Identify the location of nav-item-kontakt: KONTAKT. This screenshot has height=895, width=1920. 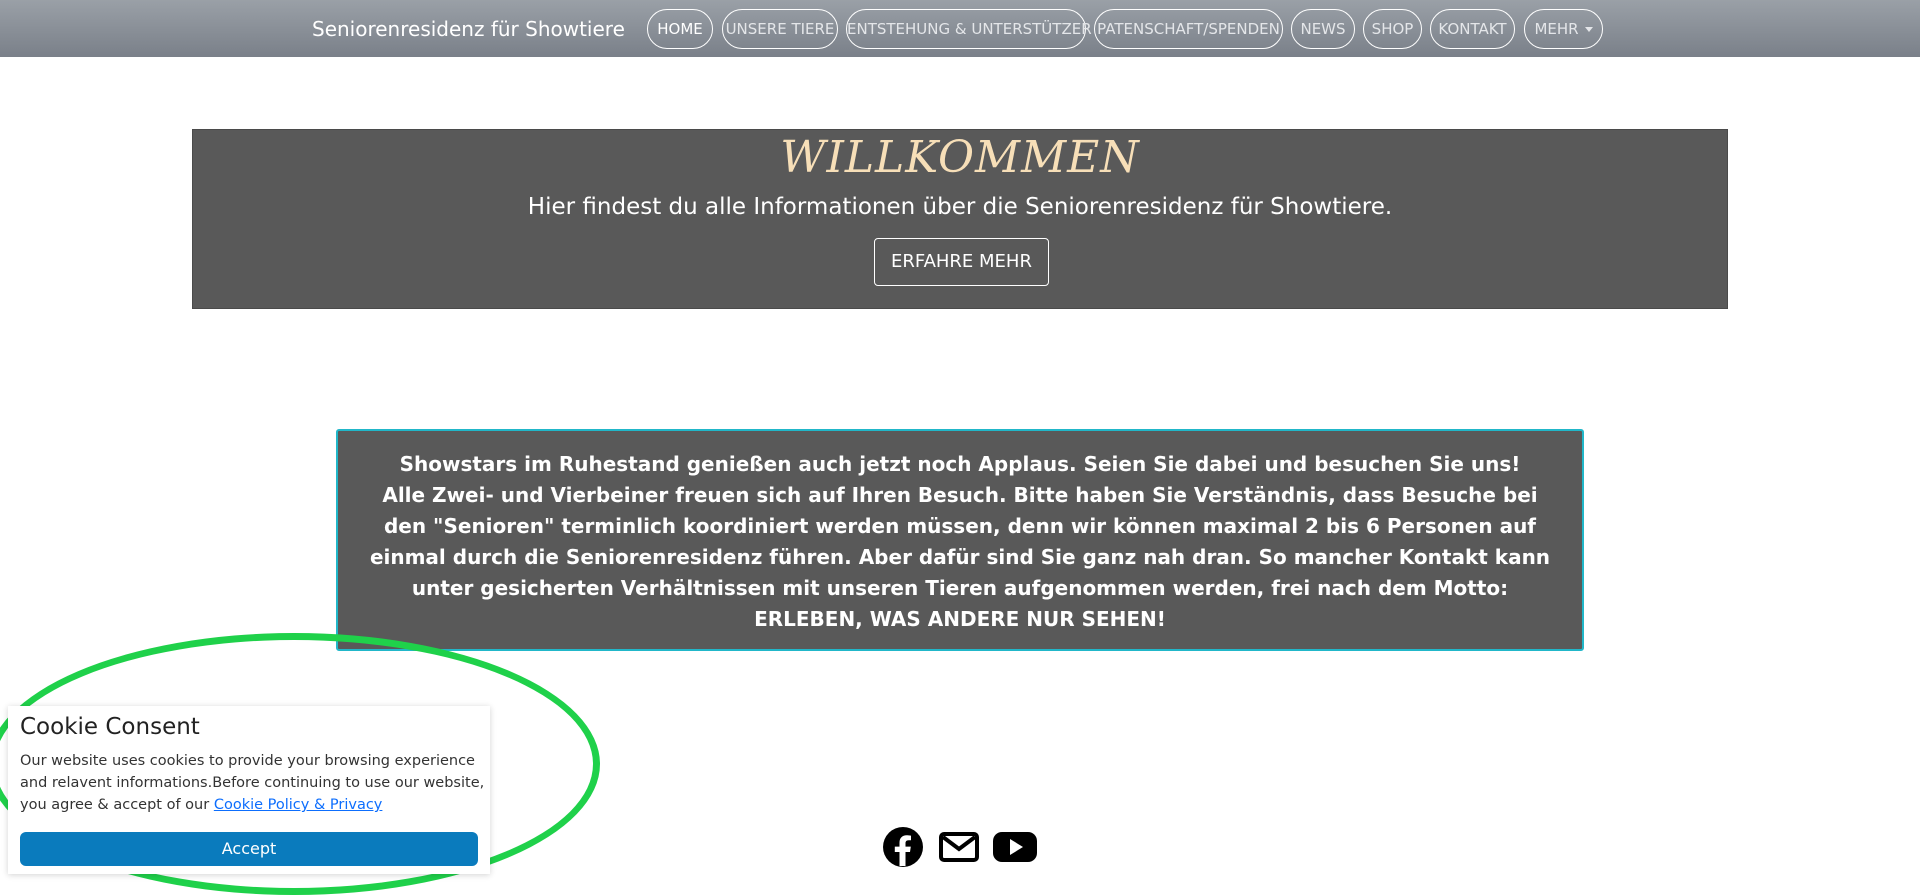
(1472, 29).